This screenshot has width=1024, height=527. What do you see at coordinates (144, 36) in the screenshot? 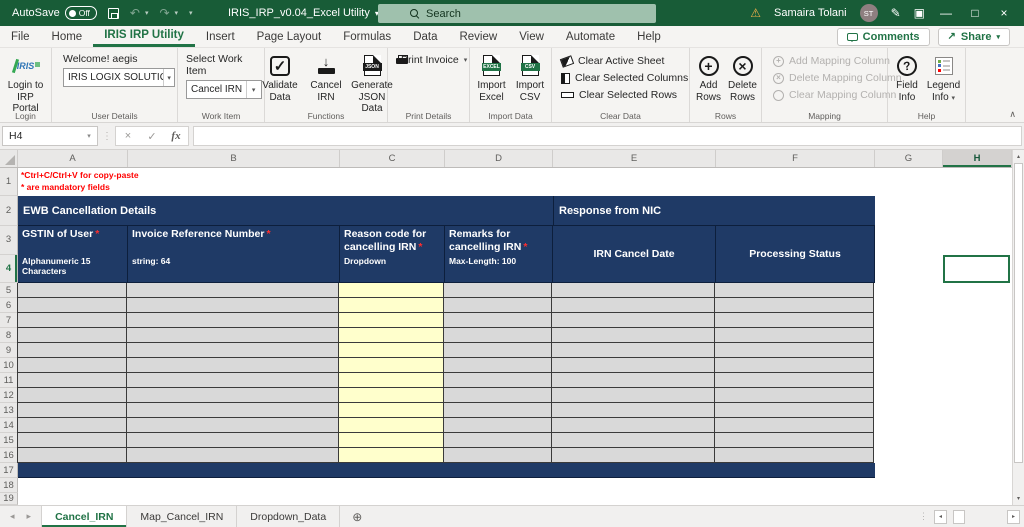
I see `tab-iris-irp-utility: IRIS IRP Utility` at bounding box center [144, 36].